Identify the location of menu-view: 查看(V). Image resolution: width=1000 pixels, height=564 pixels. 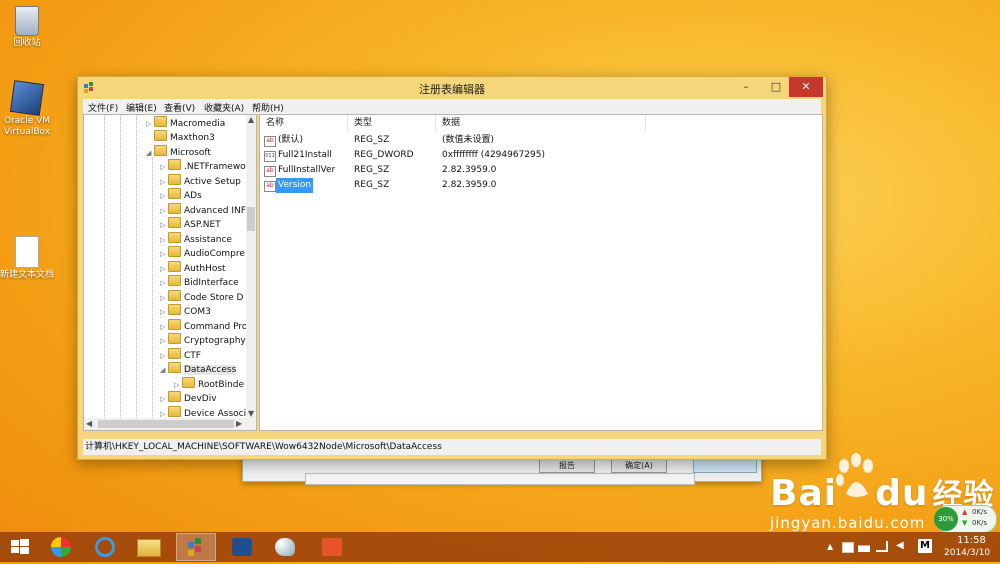
(179, 107).